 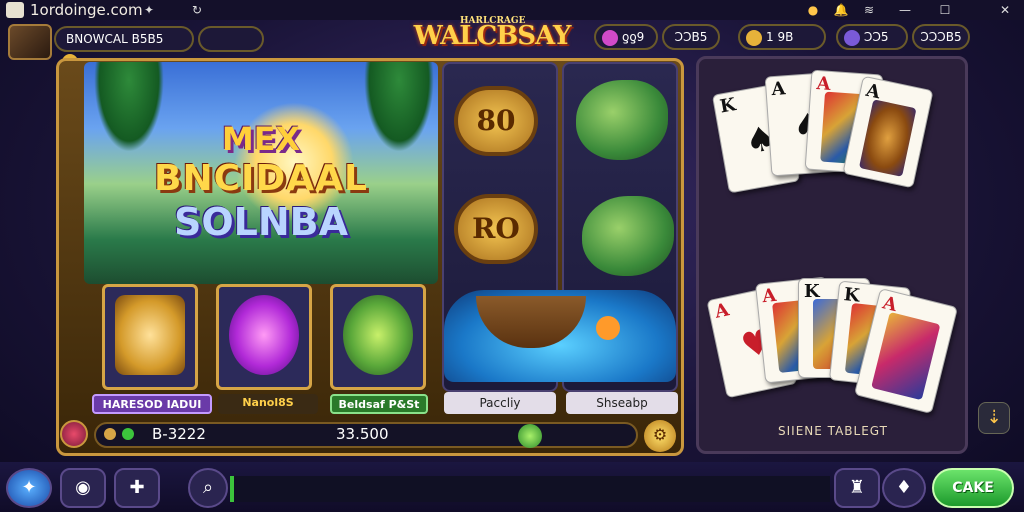 What do you see at coordinates (15, 10) in the screenshot?
I see `site-favicon-icon` at bounding box center [15, 10].